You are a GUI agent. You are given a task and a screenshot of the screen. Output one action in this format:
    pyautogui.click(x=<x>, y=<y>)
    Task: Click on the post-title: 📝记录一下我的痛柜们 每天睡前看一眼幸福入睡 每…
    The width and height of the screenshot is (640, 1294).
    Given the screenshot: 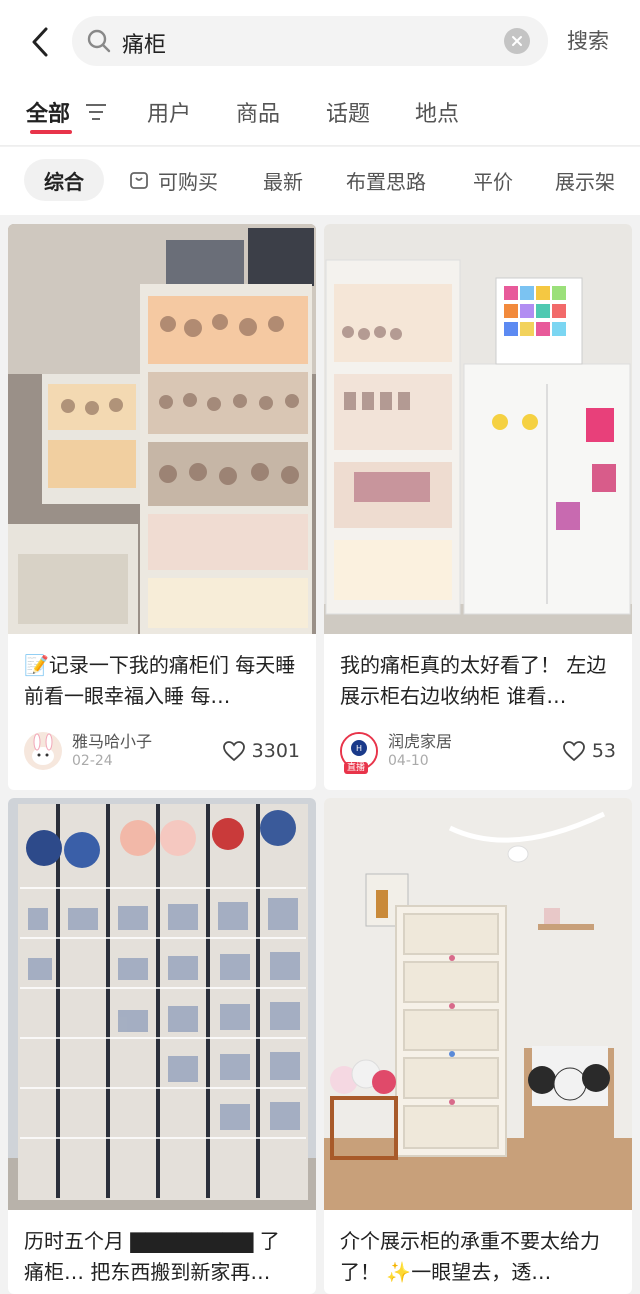 What is the action you would take?
    pyautogui.click(x=161, y=681)
    